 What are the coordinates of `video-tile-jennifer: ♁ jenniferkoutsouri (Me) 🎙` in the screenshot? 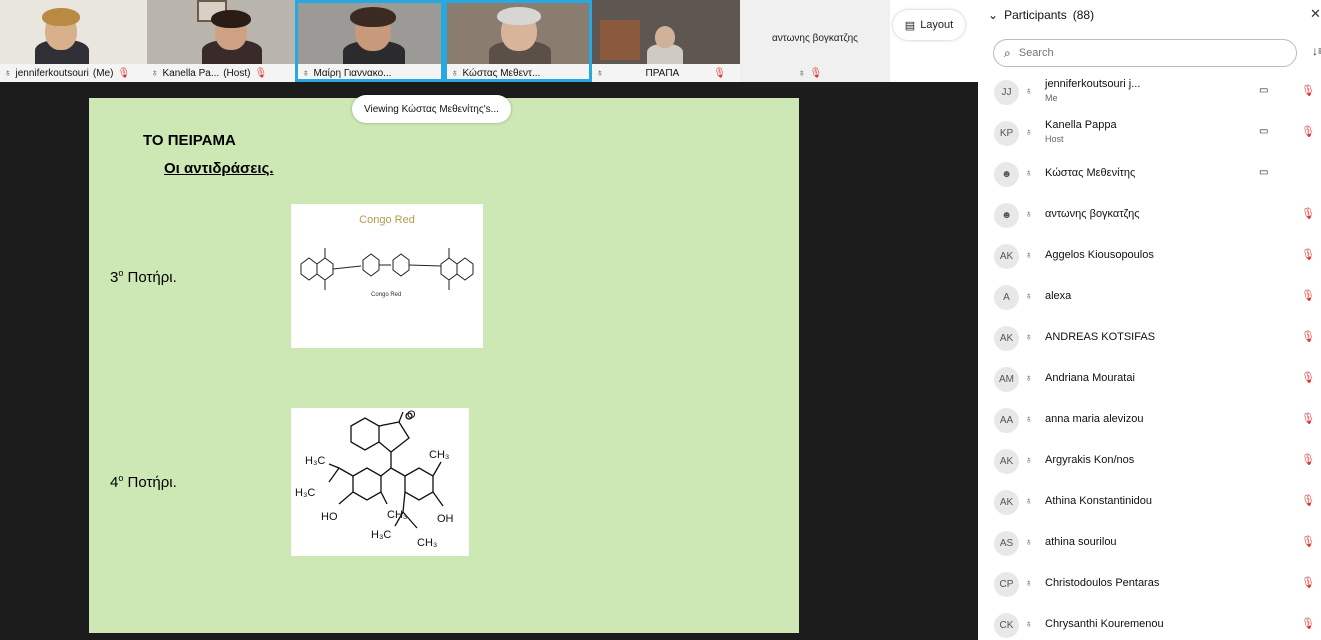 It's located at (73, 41).